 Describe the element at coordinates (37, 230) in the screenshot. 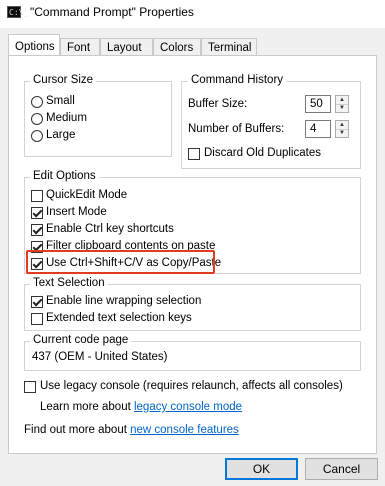

I see `ctrl-shortcuts-checkbox` at that location.